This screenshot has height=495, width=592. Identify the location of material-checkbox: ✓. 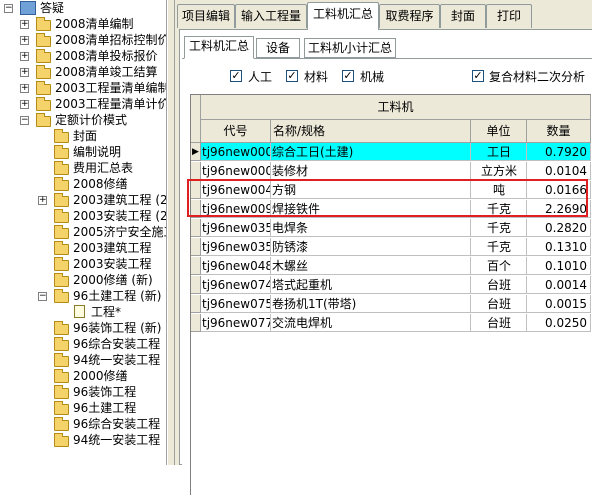
(292, 76).